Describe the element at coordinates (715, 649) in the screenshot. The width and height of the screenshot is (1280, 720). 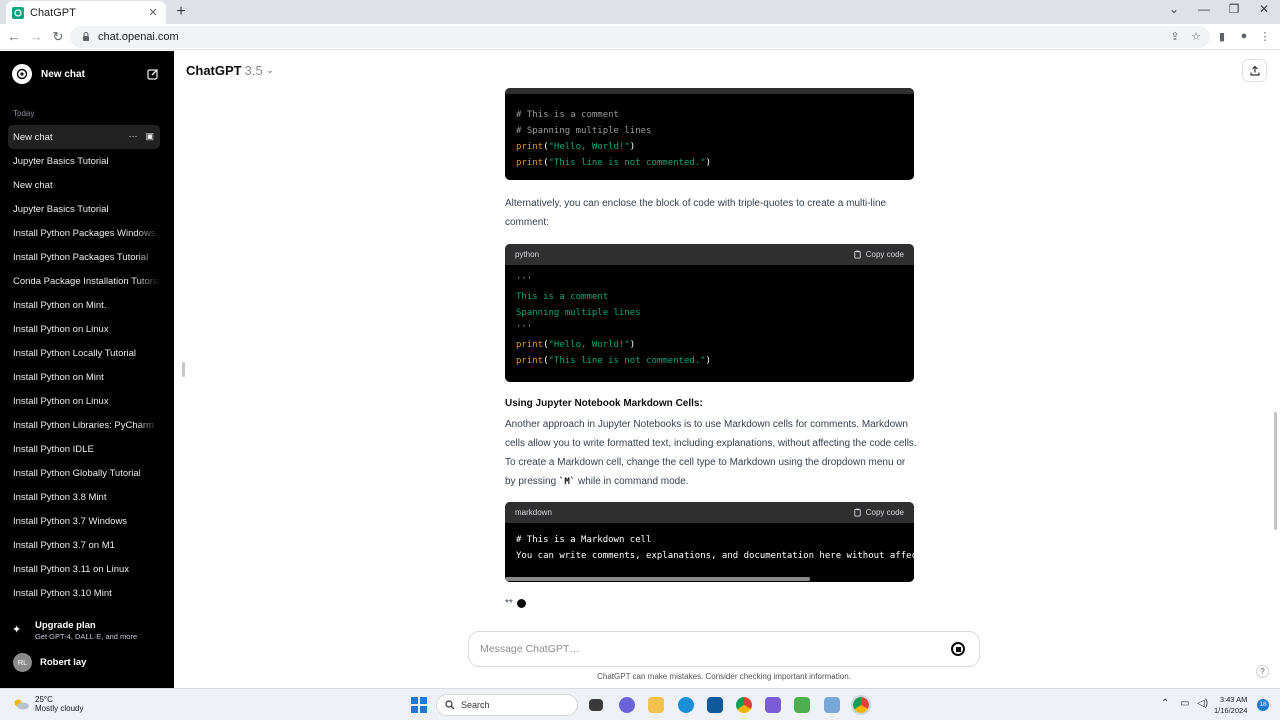
I see `message-input` at that location.